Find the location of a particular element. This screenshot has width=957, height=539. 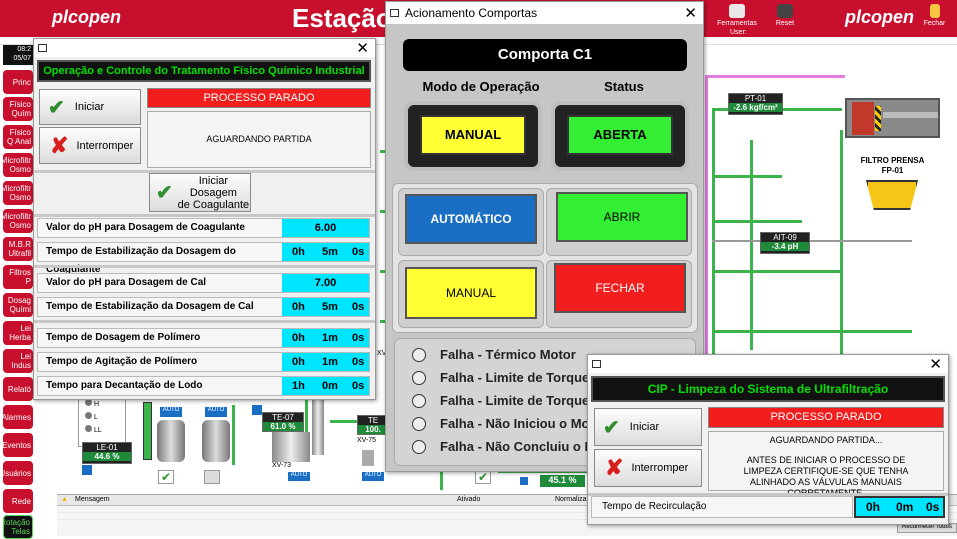

valve-xv73: XV-73 is located at coordinates (282, 465).